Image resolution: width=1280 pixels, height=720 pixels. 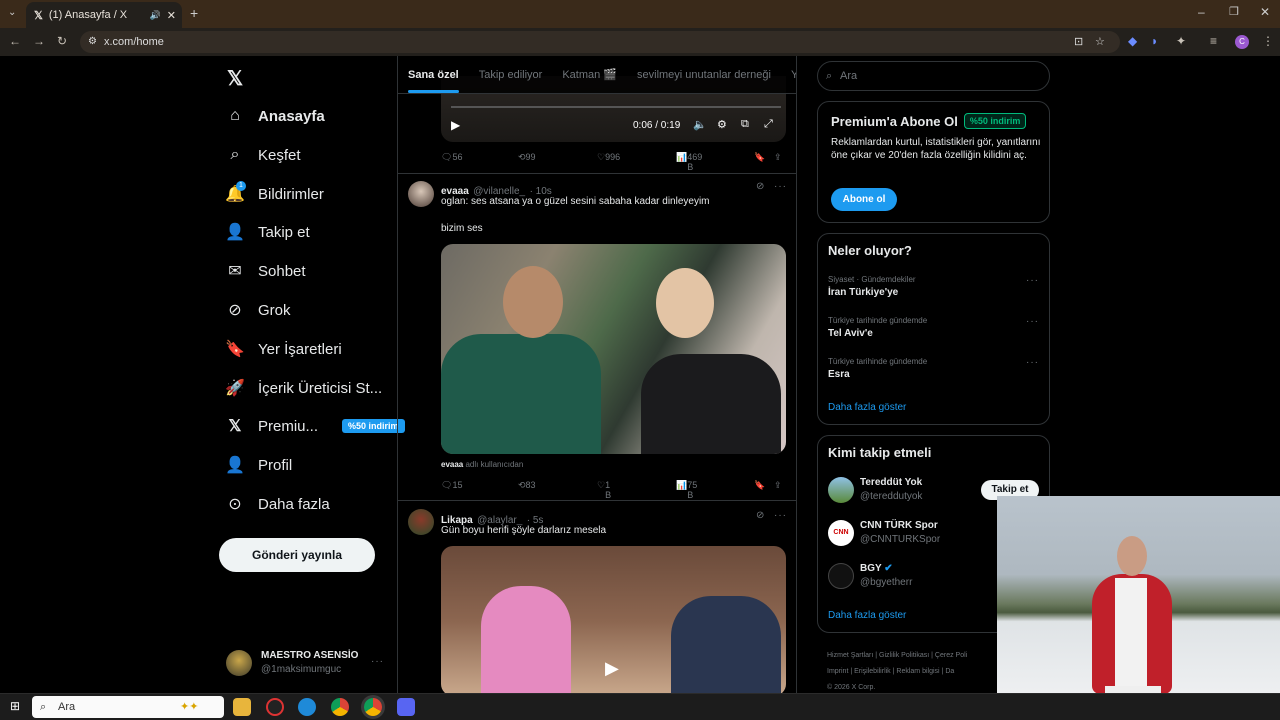 I want to click on footer-link: Reklam bilgisi, so click(x=917, y=671).